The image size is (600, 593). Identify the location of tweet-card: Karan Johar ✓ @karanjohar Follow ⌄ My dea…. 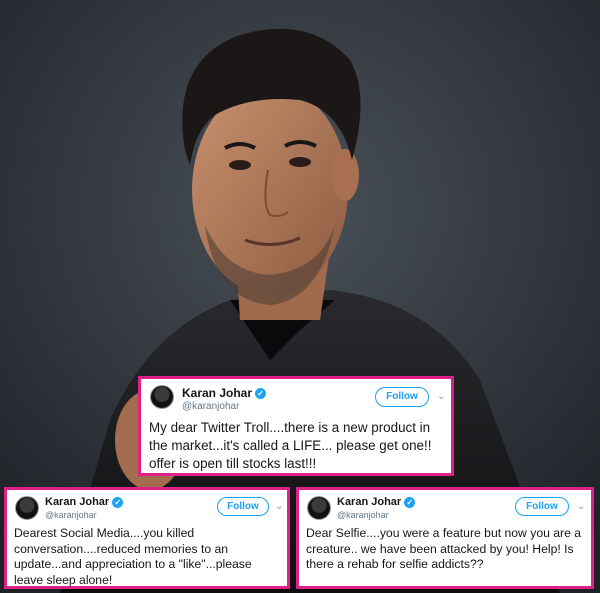
(296, 426).